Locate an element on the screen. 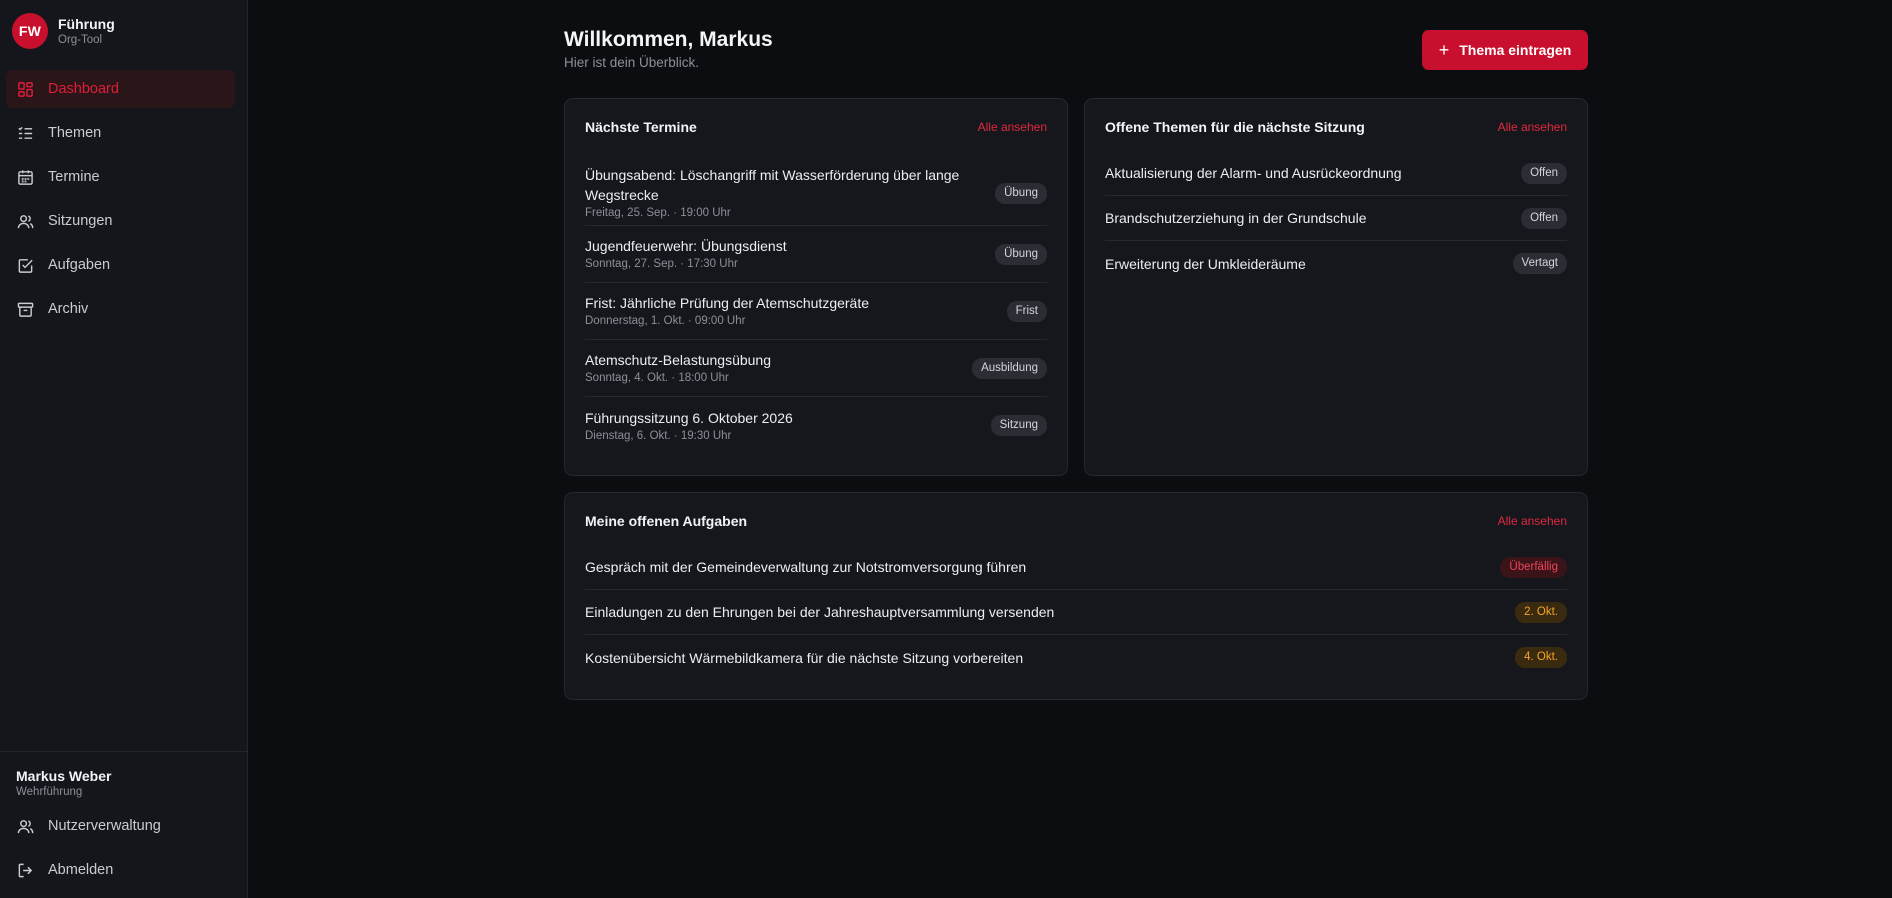 The image size is (1892, 898). page-title: Willkommen, Markus is located at coordinates (668, 39).